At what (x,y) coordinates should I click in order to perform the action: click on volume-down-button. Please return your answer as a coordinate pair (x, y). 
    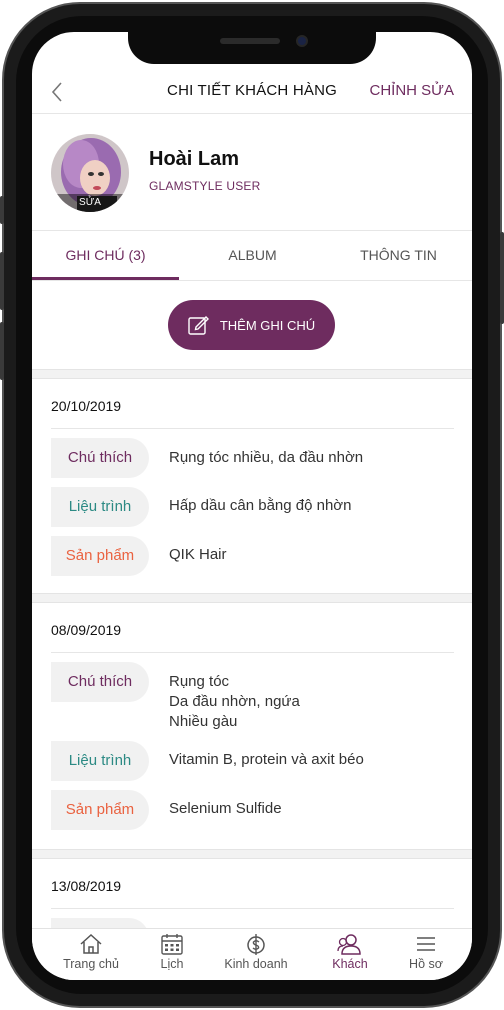
    Looking at the image, I should click on (2, 351).